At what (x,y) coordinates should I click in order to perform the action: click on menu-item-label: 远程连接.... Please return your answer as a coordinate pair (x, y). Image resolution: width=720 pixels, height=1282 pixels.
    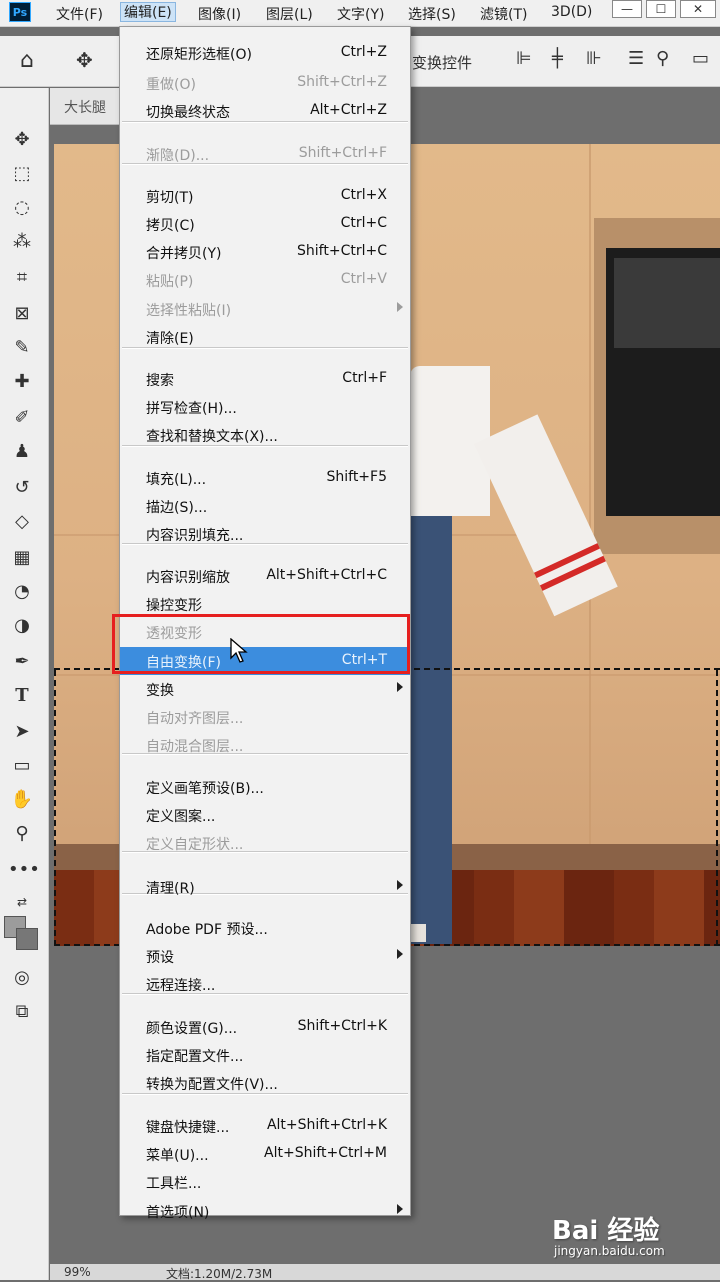
    Looking at the image, I should click on (181, 986).